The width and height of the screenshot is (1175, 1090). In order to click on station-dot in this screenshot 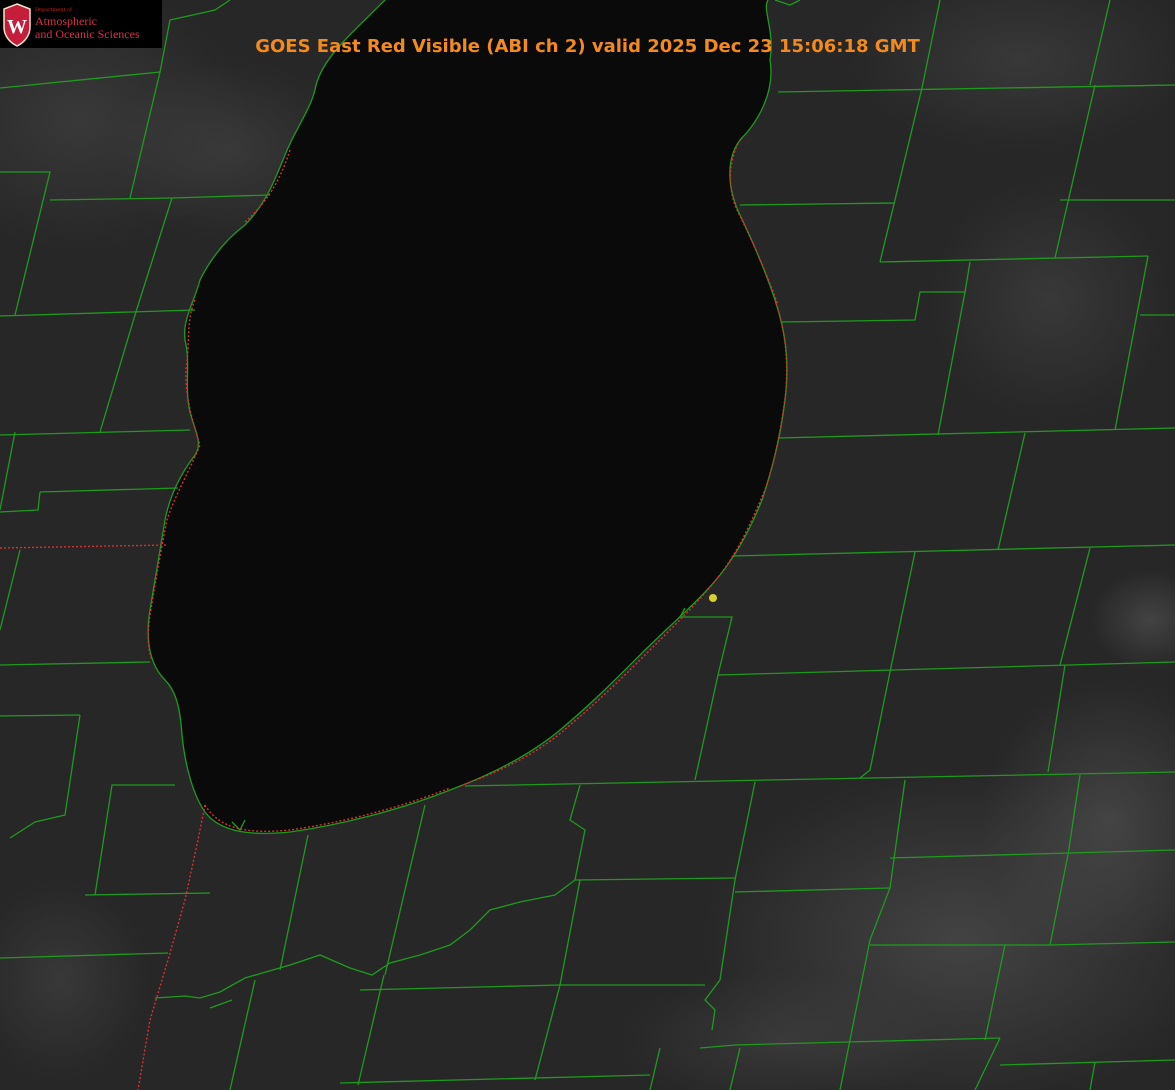, I will do `click(713, 598)`.